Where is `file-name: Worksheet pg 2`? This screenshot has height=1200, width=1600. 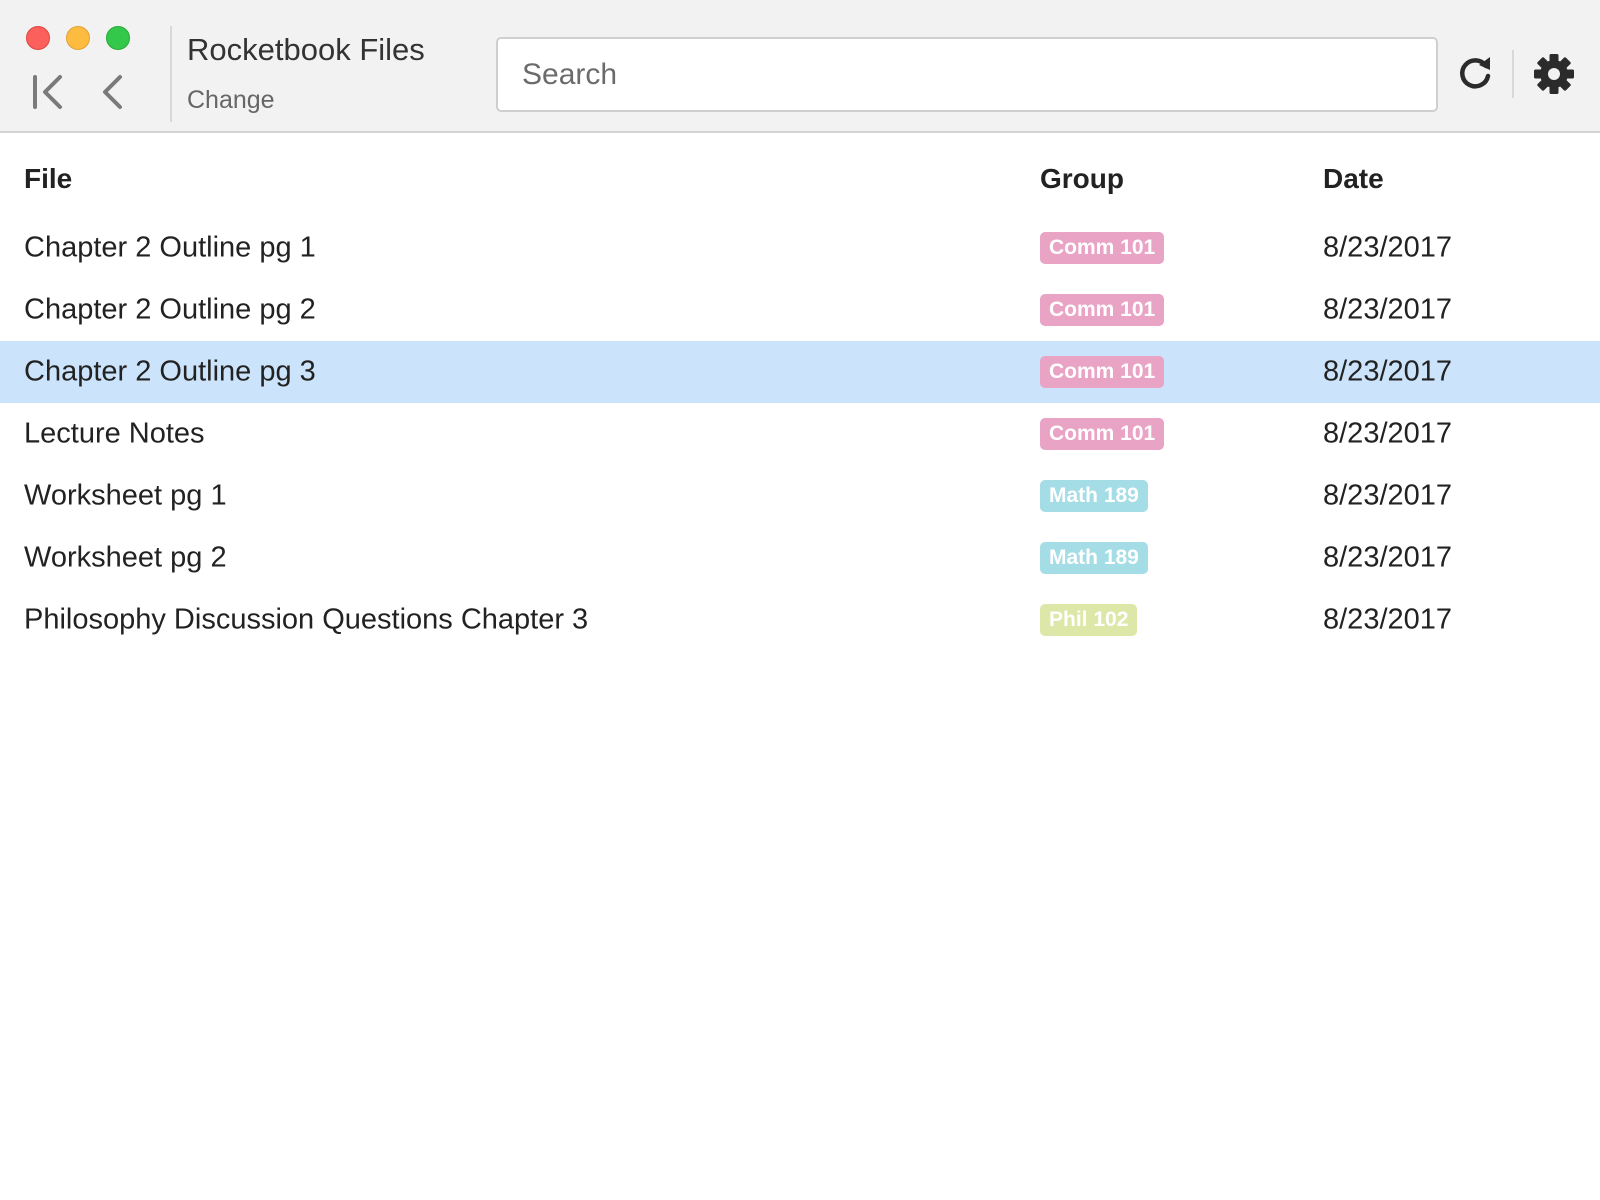 file-name: Worksheet pg 2 is located at coordinates (125, 557).